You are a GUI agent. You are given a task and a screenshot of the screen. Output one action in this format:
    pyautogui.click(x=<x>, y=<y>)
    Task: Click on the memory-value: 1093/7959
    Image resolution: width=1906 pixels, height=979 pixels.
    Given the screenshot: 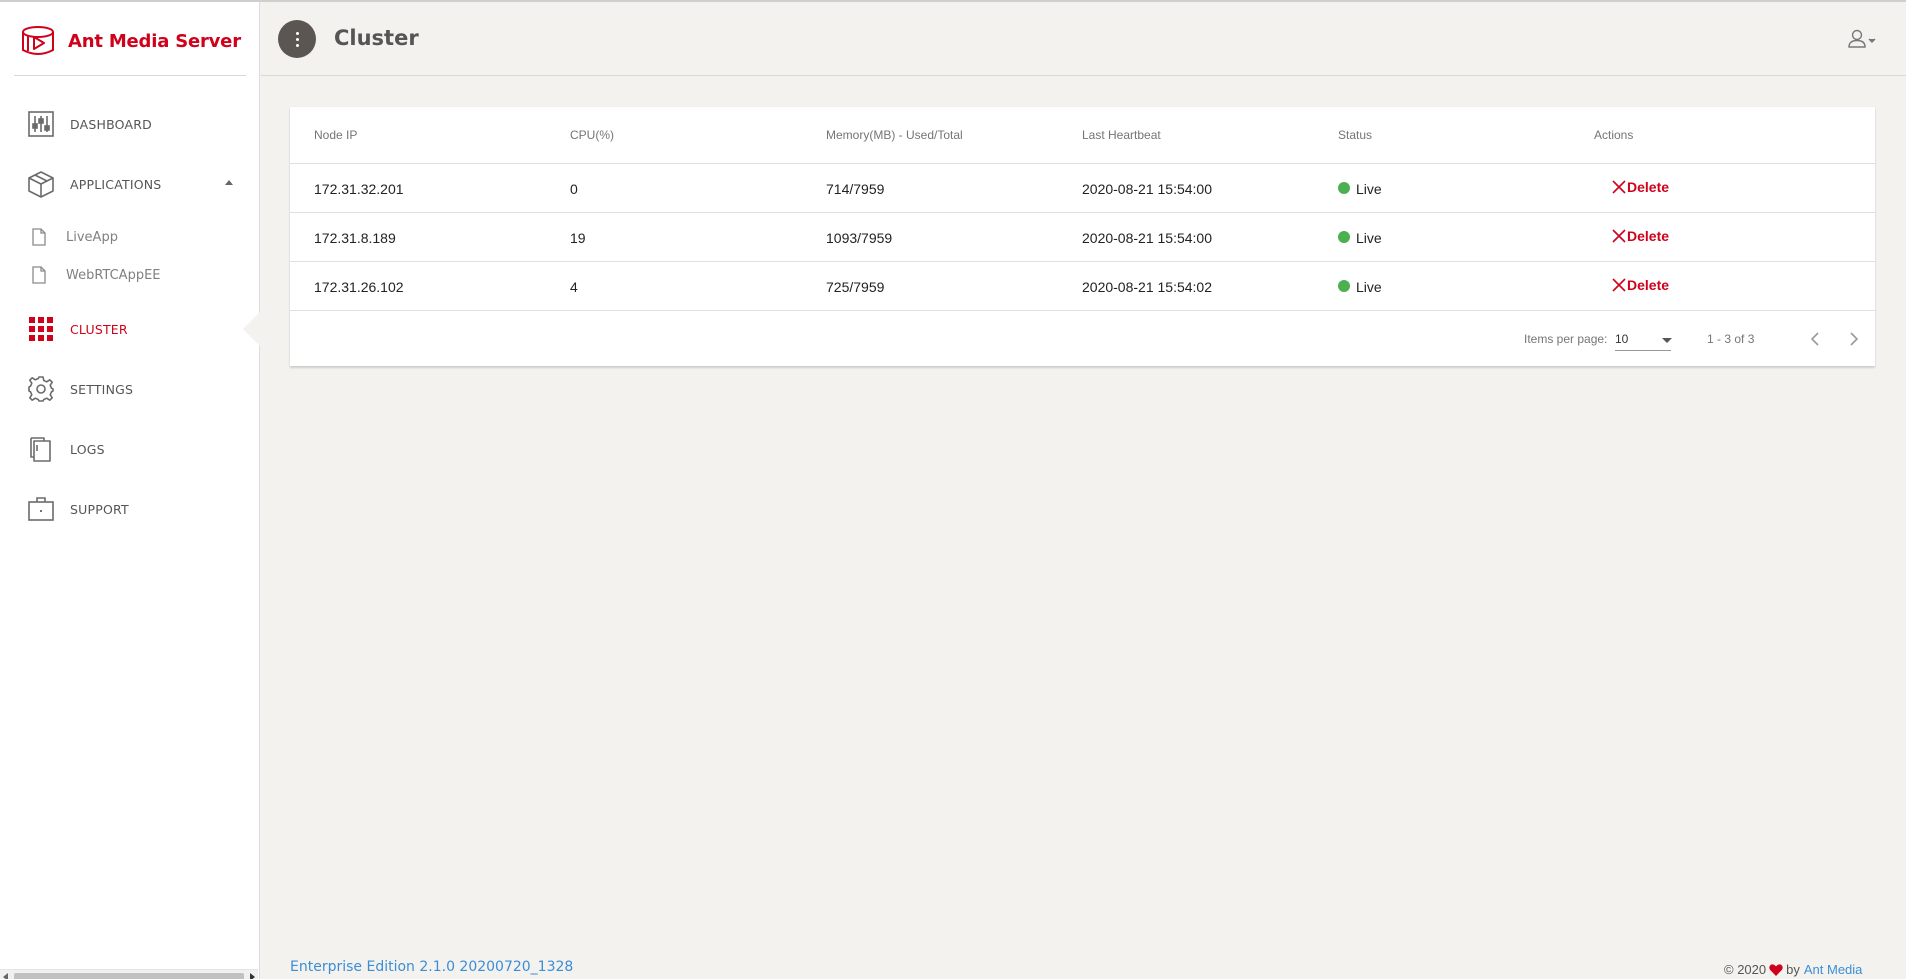 What is the action you would take?
    pyautogui.click(x=859, y=238)
    